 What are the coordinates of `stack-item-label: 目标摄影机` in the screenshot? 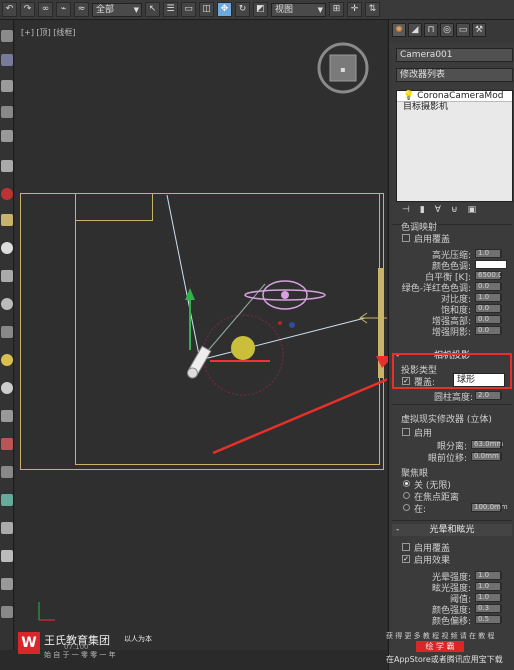 It's located at (426, 107).